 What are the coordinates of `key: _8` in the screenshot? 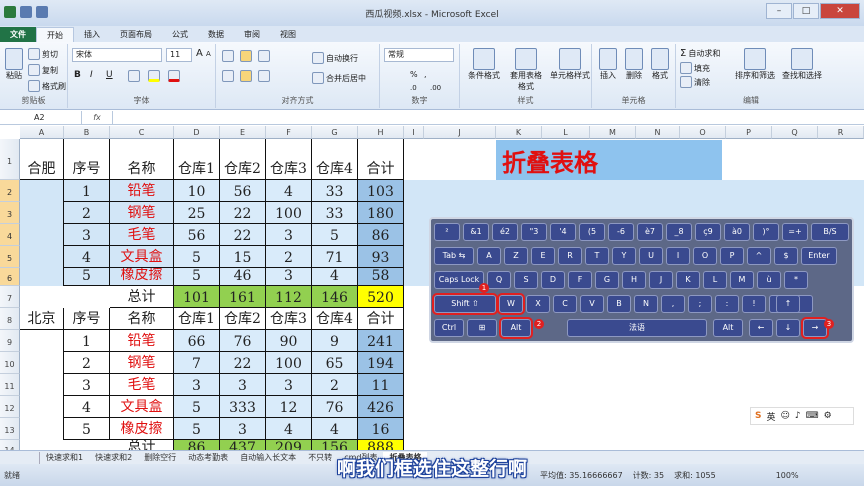 It's located at (679, 232).